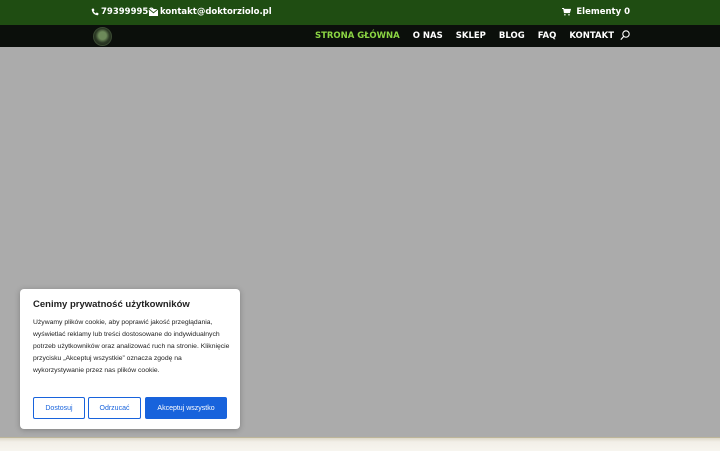 This screenshot has width=720, height=451. I want to click on reject-button: Odrzucać, so click(114, 408).